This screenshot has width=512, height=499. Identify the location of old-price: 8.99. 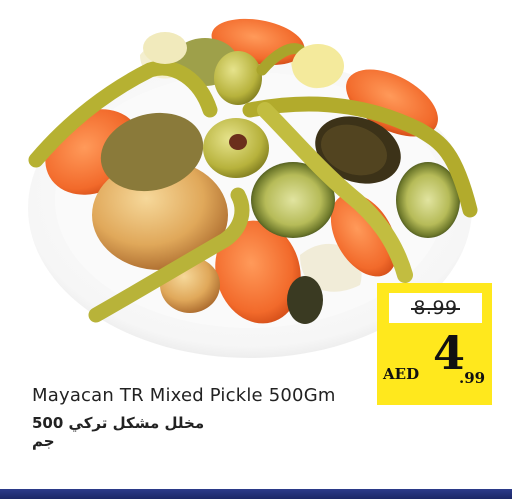
(435, 308).